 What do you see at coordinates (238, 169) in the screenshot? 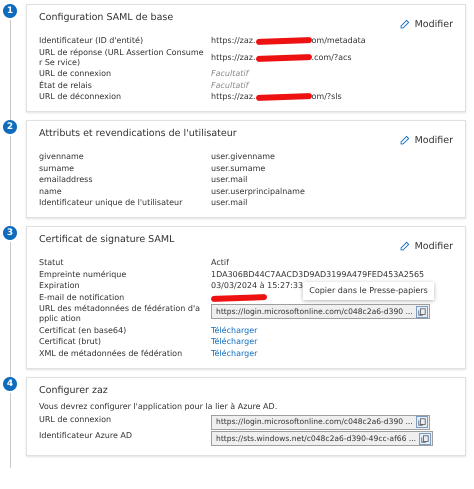
I see `value-text: user.surname` at bounding box center [238, 169].